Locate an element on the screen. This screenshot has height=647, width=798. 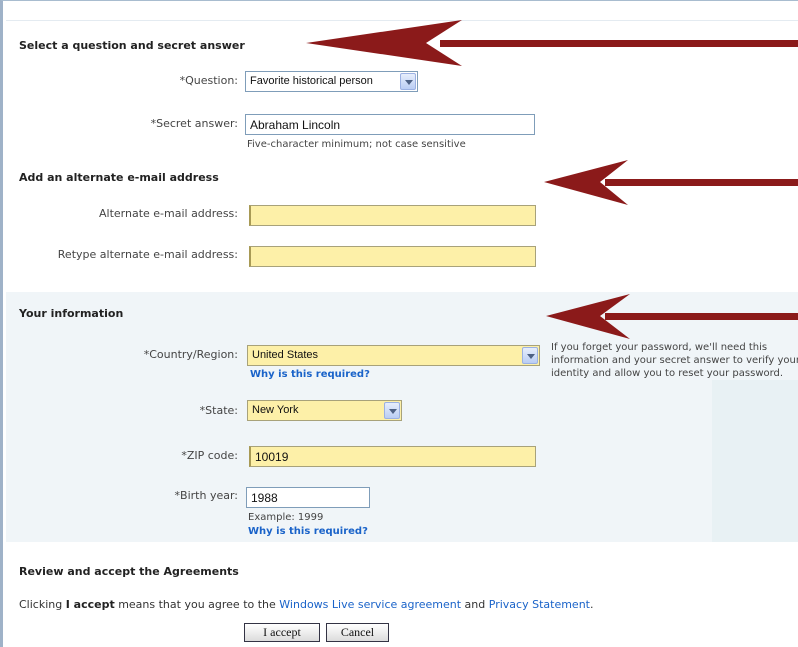
alternate-email-section-title: Add an alternate e-mail address is located at coordinates (119, 177).